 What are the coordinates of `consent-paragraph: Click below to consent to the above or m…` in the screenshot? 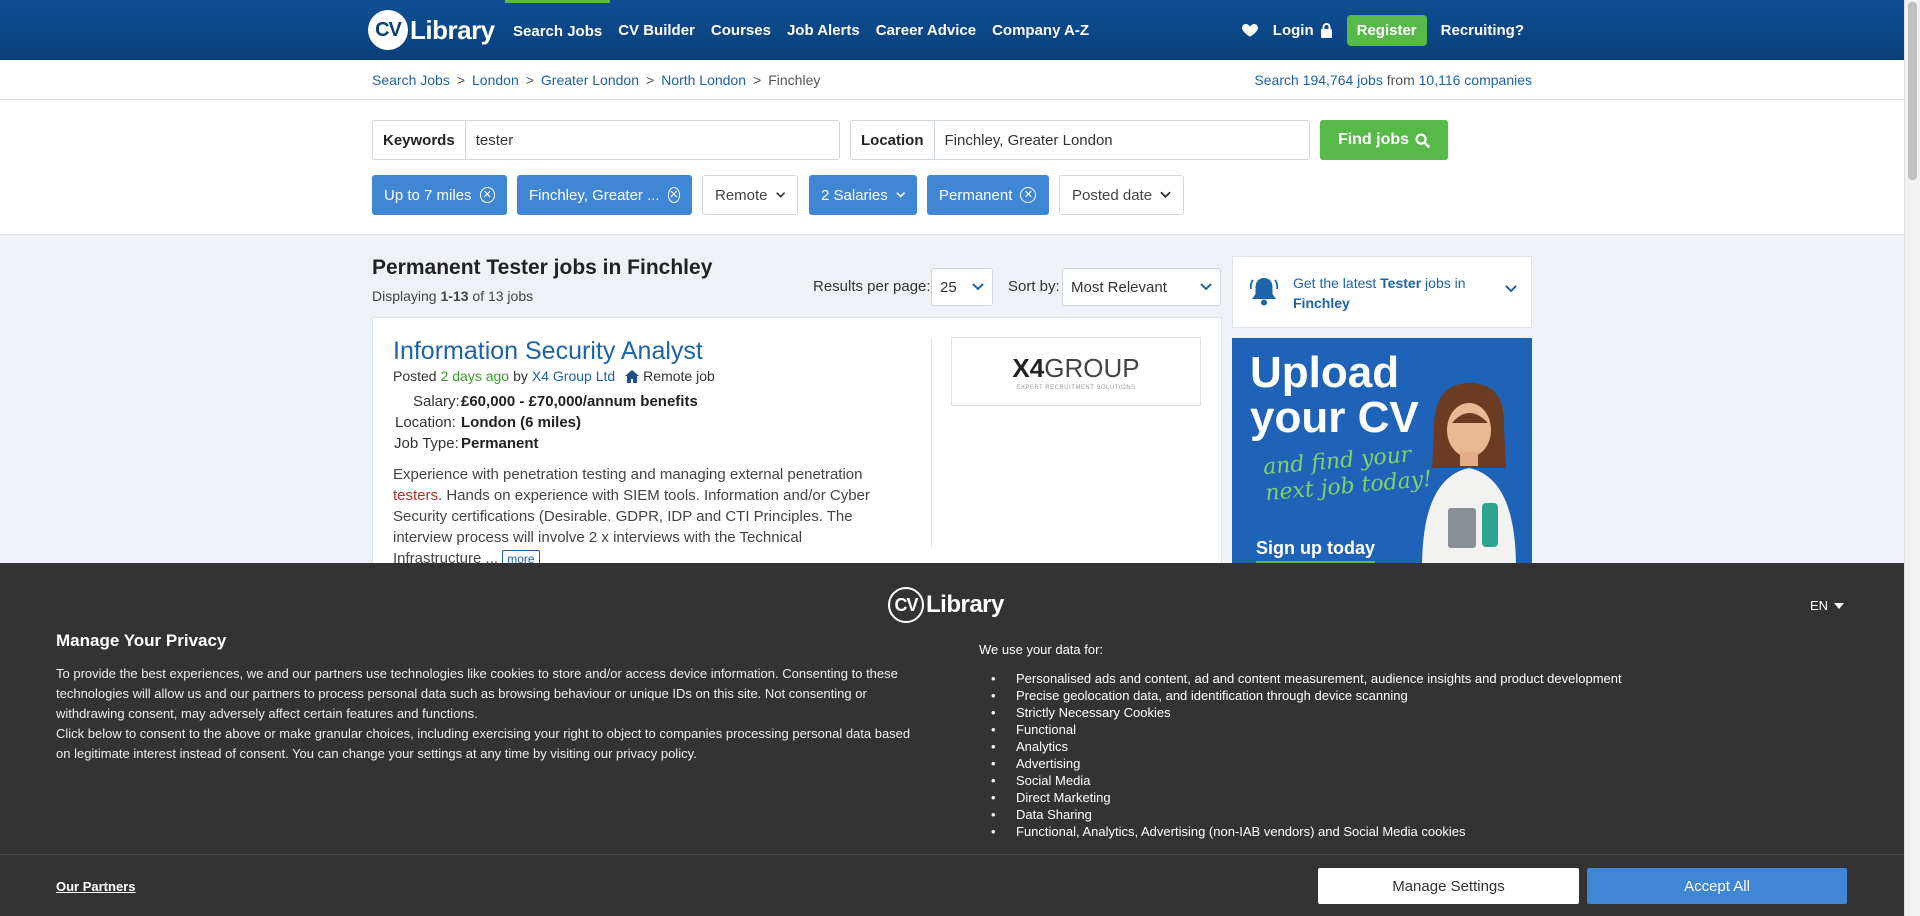 It's located at (483, 743).